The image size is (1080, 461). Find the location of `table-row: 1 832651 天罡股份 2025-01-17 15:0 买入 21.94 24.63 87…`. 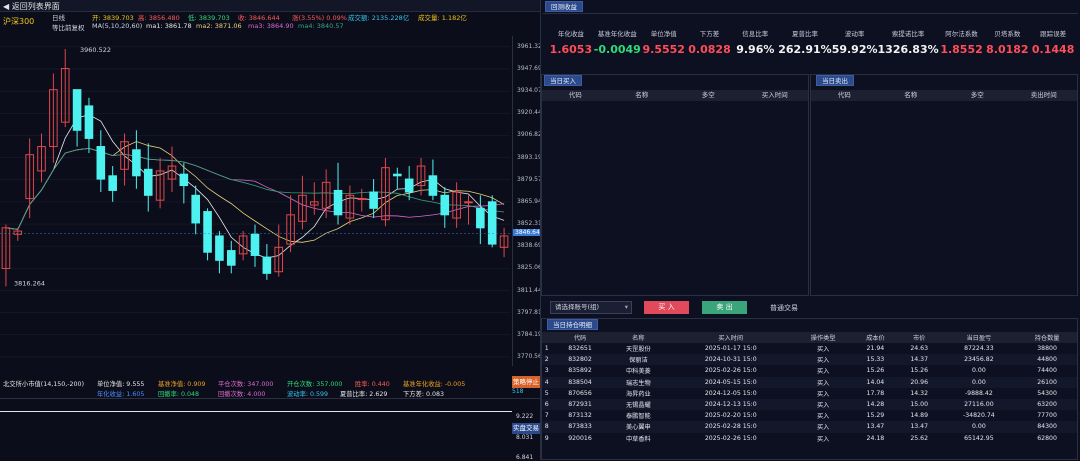

table-row: 1 832651 天罡股份 2025-01-17 15:0 买入 21.94 24.63 87… is located at coordinates (809, 348).